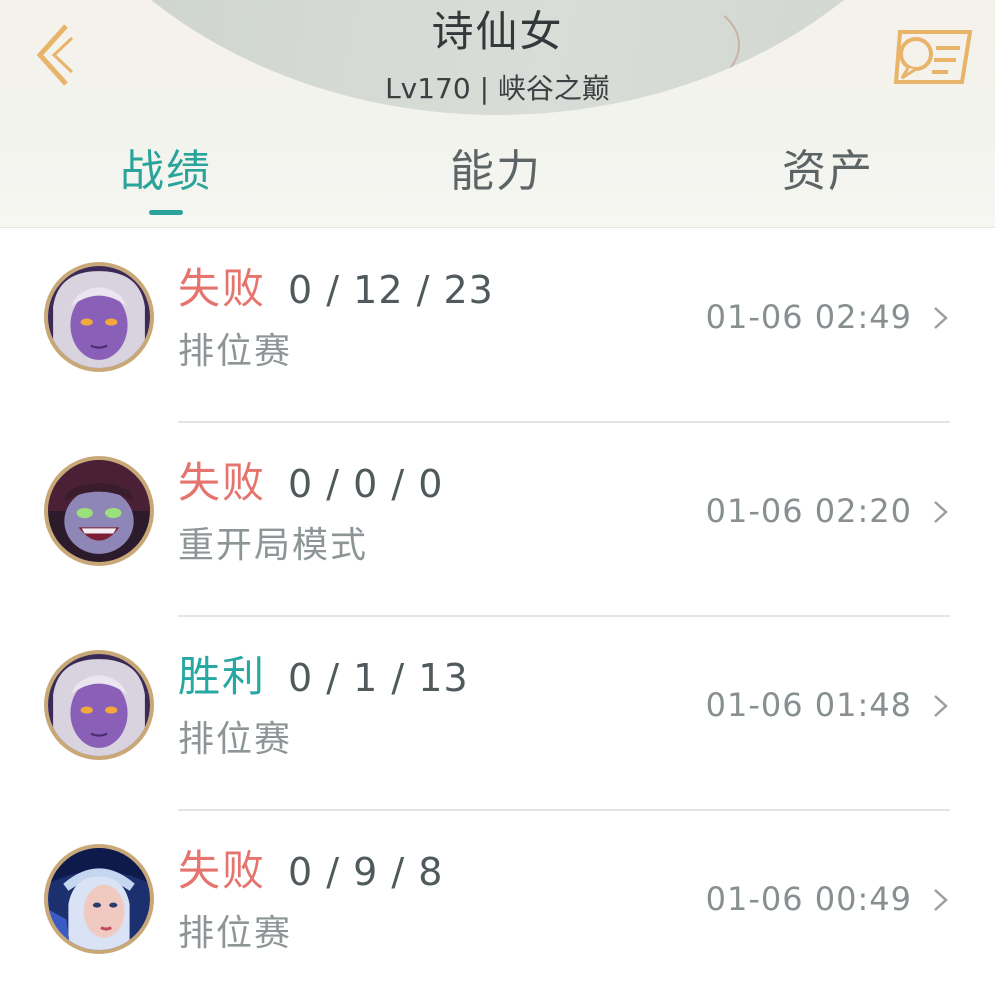  Describe the element at coordinates (99, 899) in the screenshot. I see `archer-champion-avatar` at that location.